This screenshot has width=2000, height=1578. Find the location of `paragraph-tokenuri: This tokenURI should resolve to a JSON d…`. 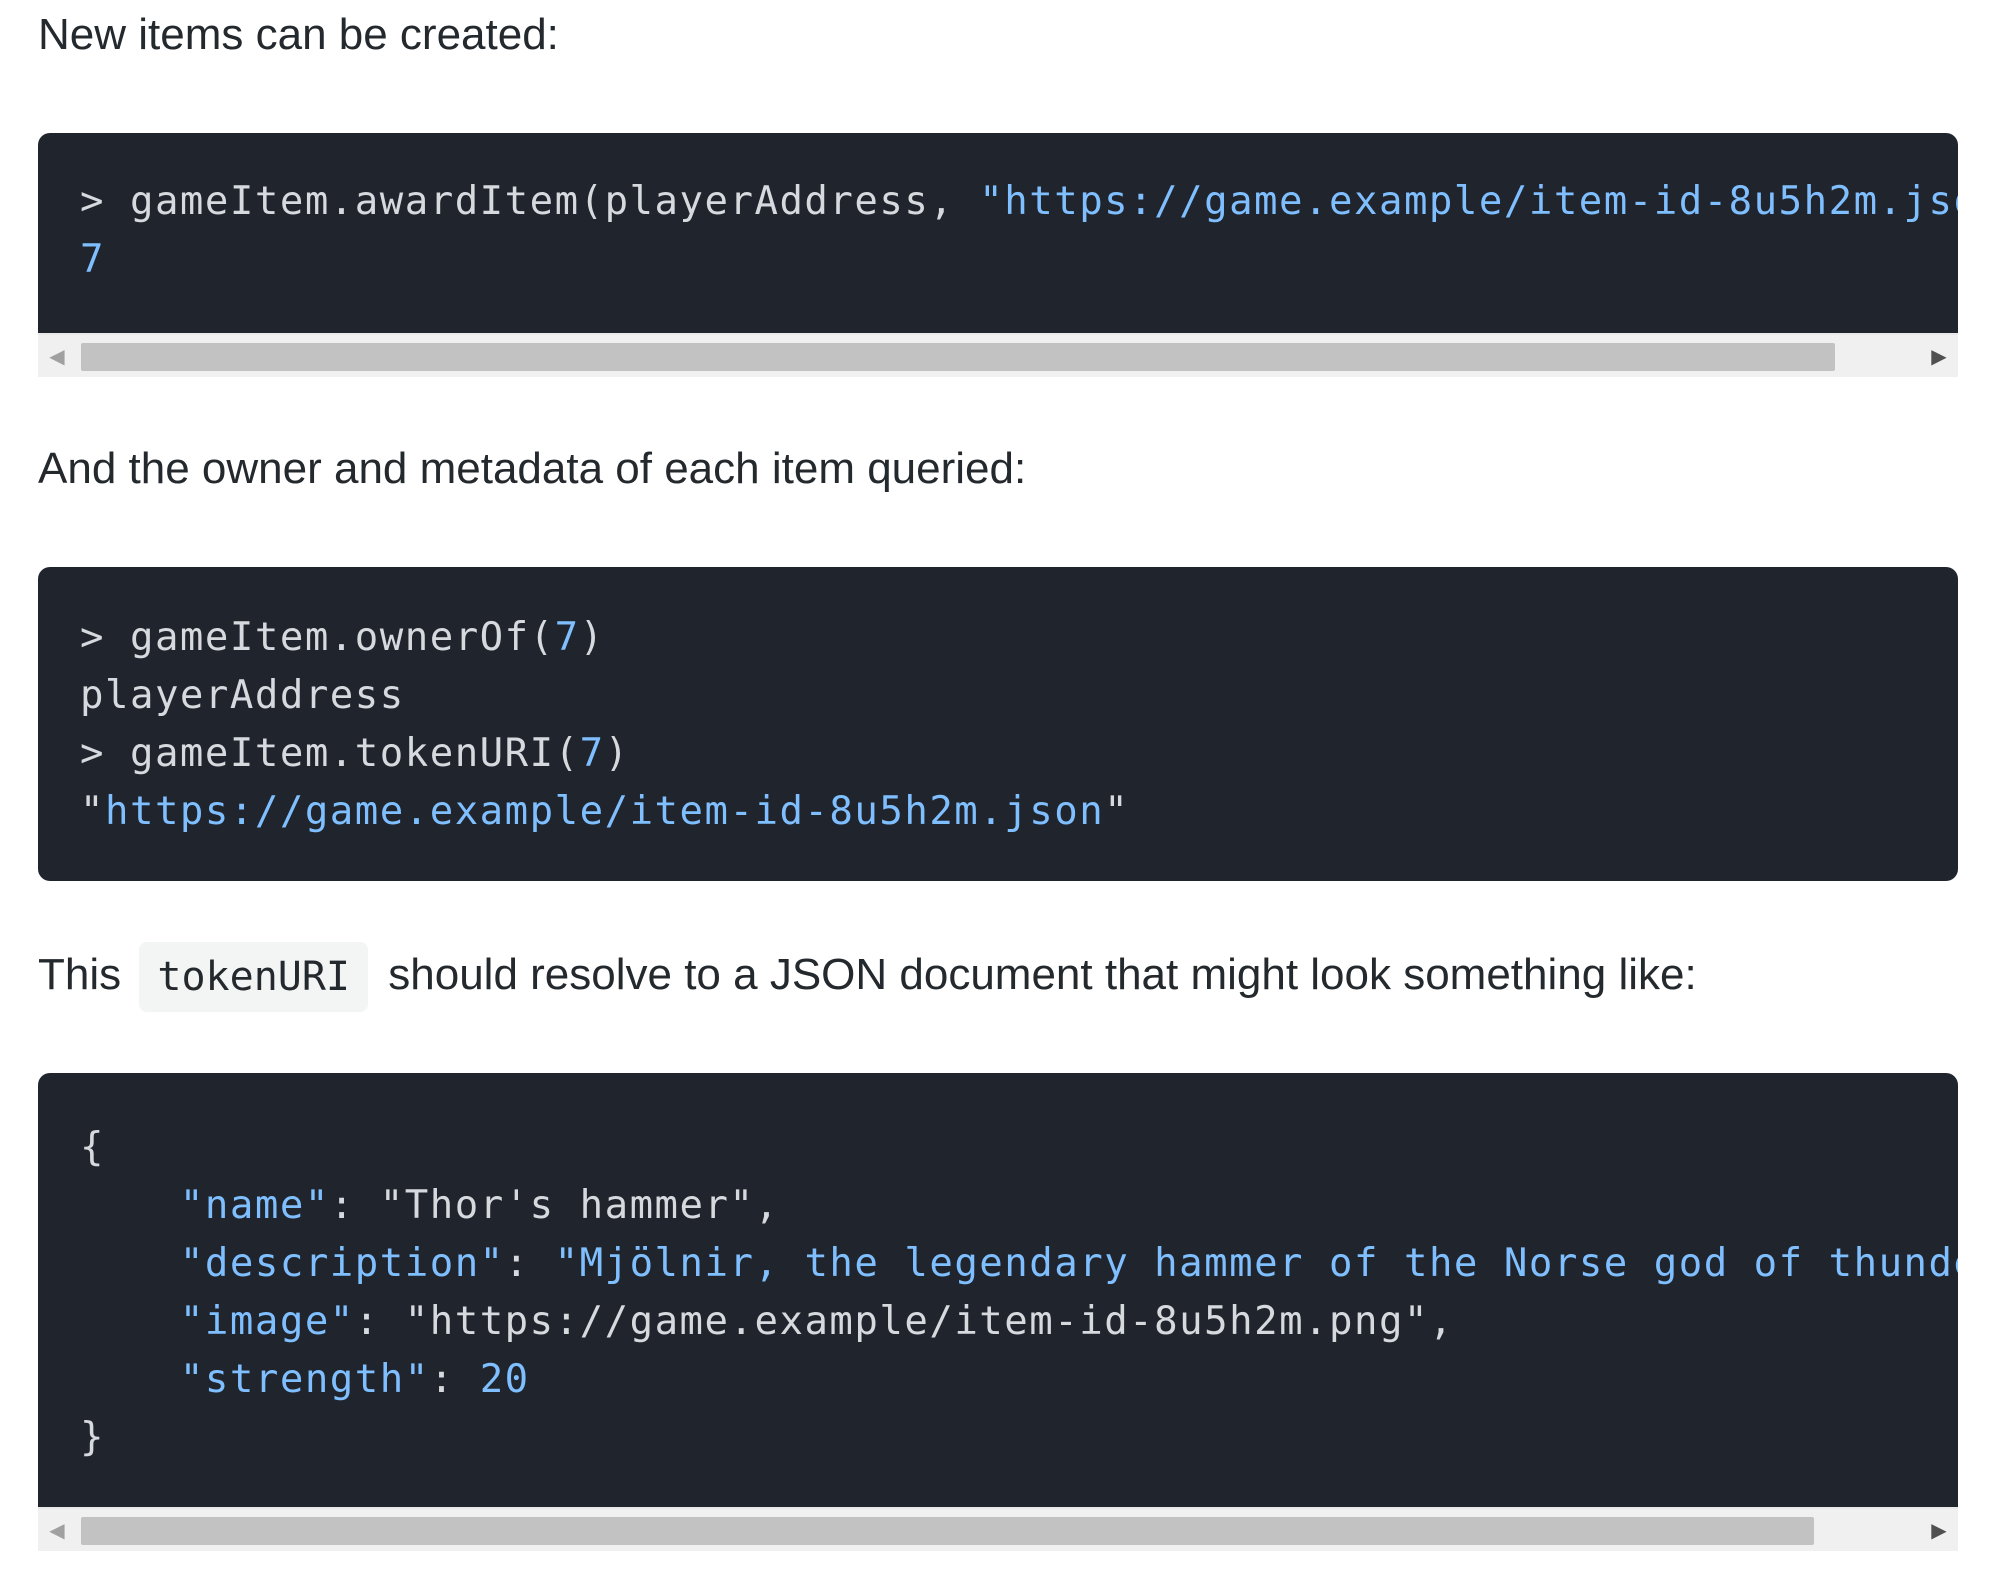

paragraph-tokenuri: This tokenURI should resolve to a JSON d… is located at coordinates (867, 976).